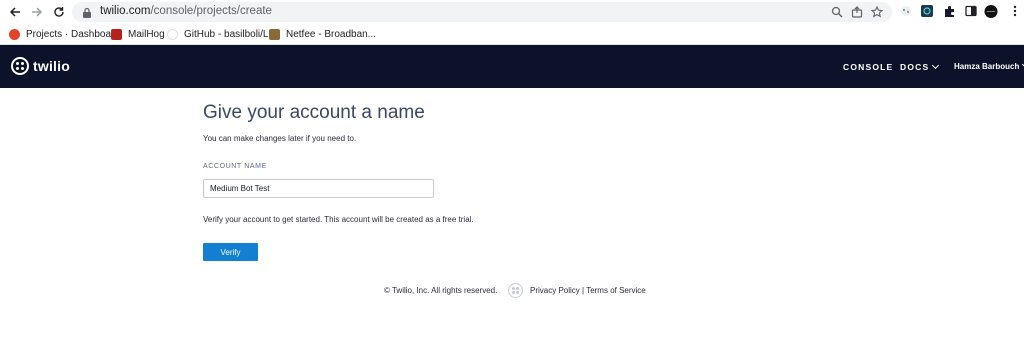 This screenshot has height=346, width=1024. I want to click on privacy-policy-link: Privacy Policy, so click(555, 290).